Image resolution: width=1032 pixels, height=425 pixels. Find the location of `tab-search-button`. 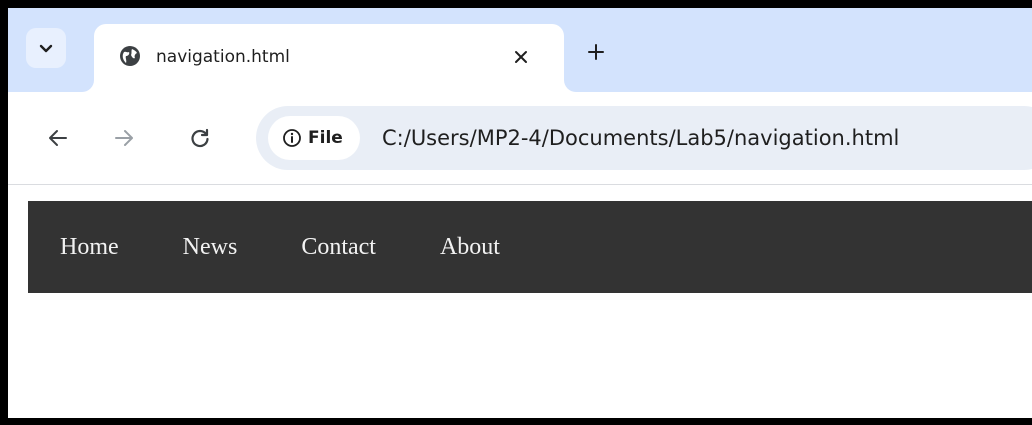

tab-search-button is located at coordinates (46, 48).